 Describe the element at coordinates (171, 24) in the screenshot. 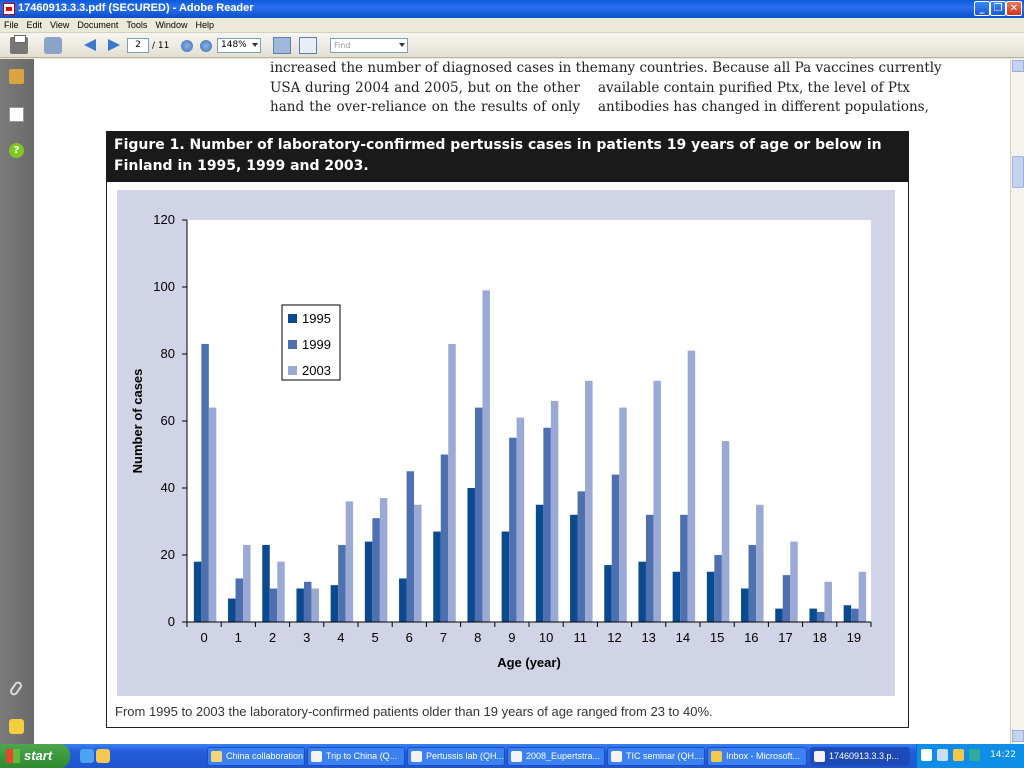

I see `menu-window: Window` at that location.